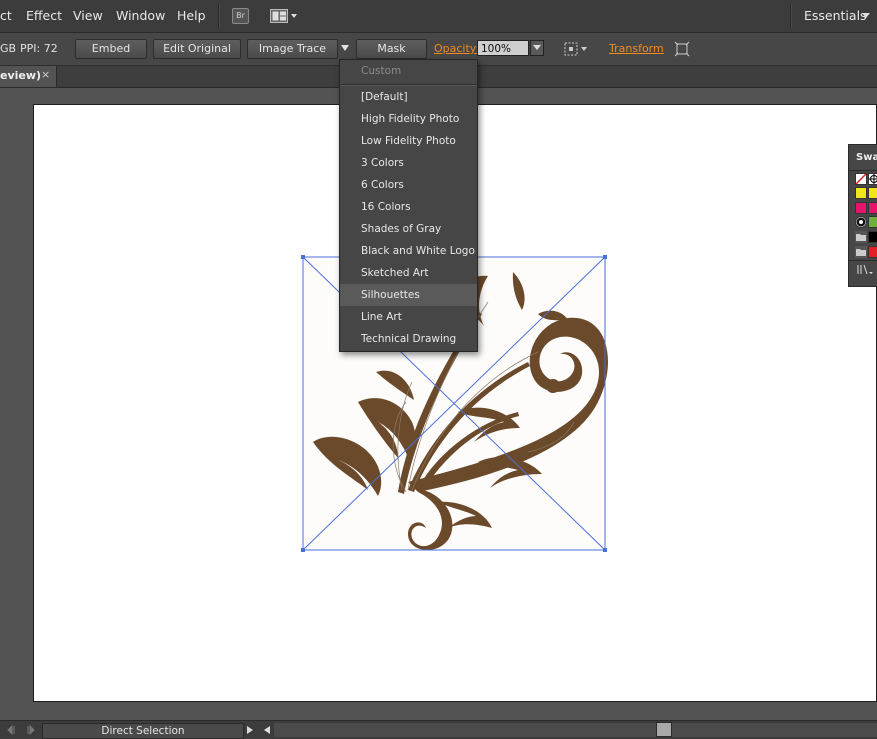 The height and width of the screenshot is (739, 877). I want to click on scrollbar-thumb, so click(664, 729).